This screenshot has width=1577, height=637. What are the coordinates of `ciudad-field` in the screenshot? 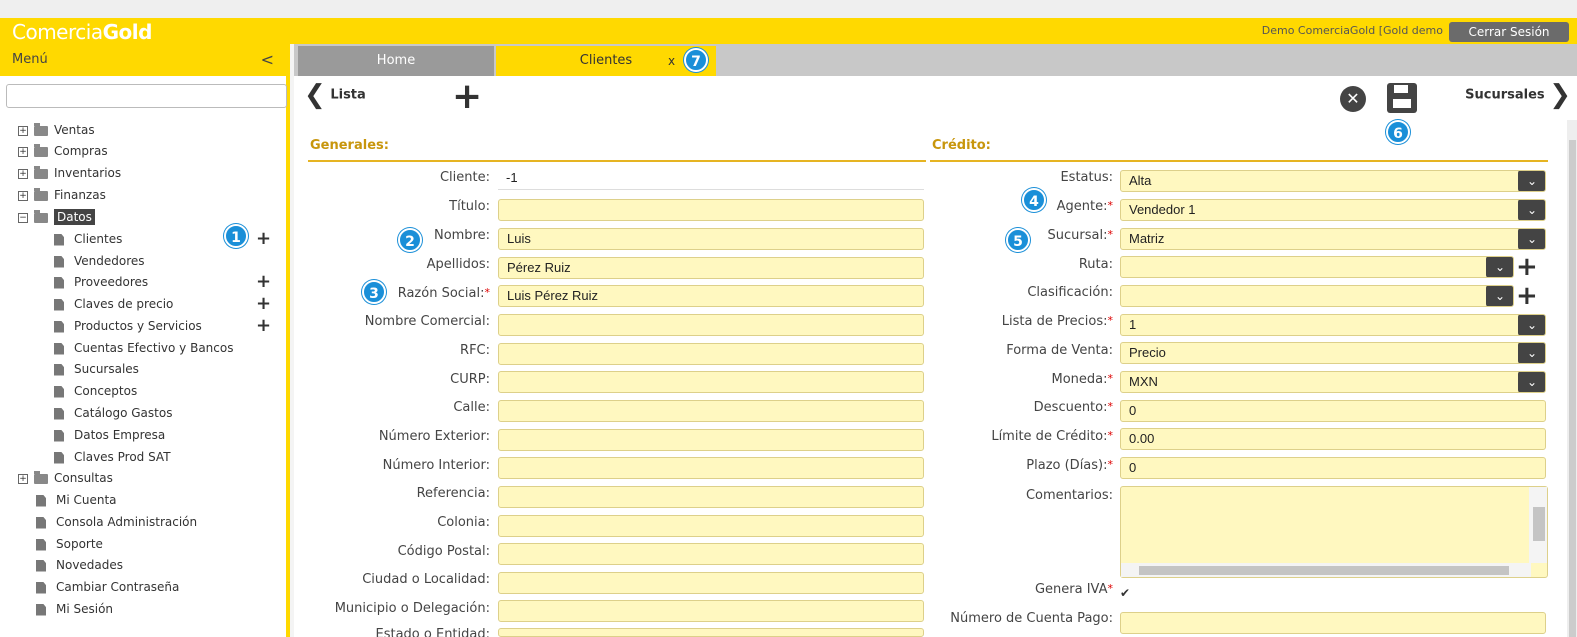 It's located at (711, 583).